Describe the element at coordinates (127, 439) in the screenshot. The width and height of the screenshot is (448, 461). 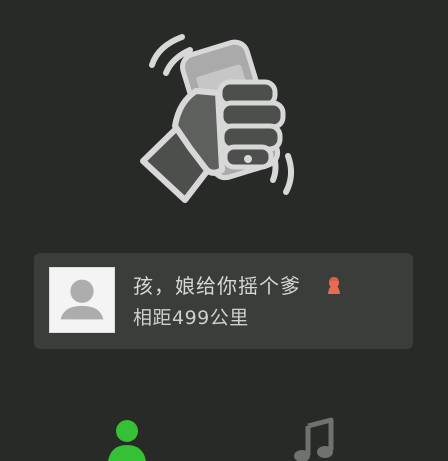
I see `person-icon` at that location.